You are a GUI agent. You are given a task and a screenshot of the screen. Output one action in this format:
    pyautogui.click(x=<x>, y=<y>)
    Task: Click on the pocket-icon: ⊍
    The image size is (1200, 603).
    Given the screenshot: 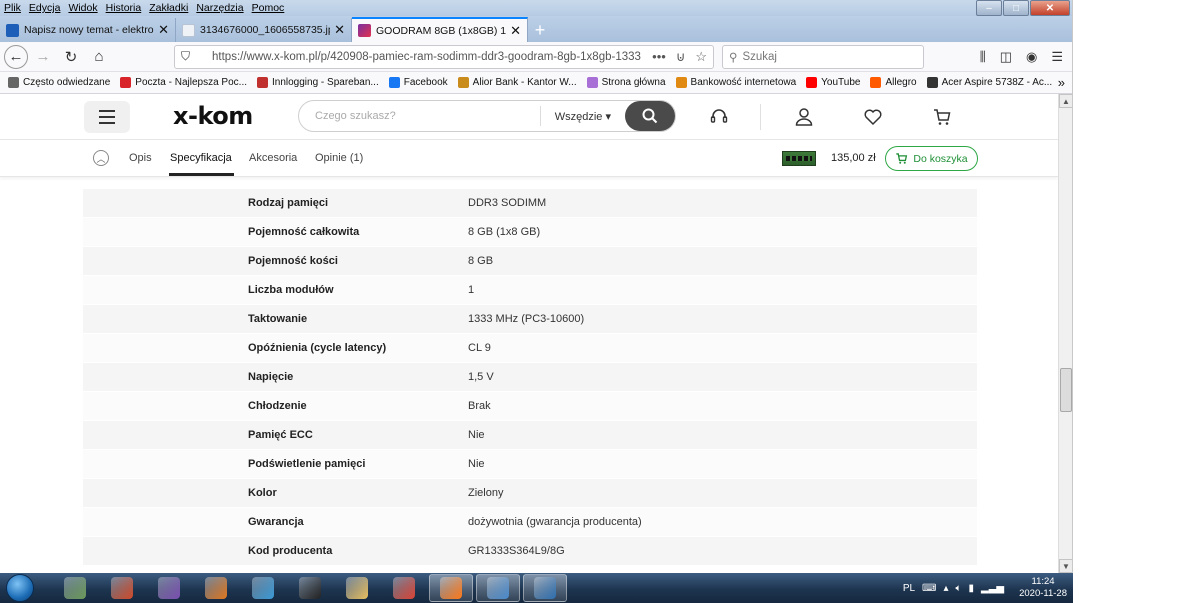 What is the action you would take?
    pyautogui.click(x=681, y=57)
    